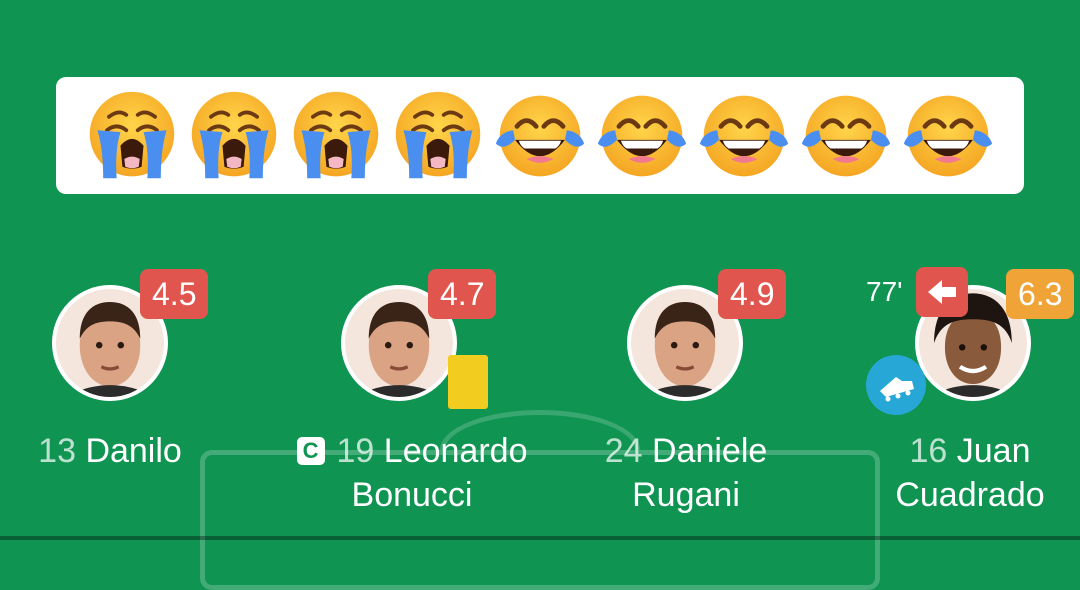  Describe the element at coordinates (310, 451) in the screenshot. I see `captain-badge: C` at that location.